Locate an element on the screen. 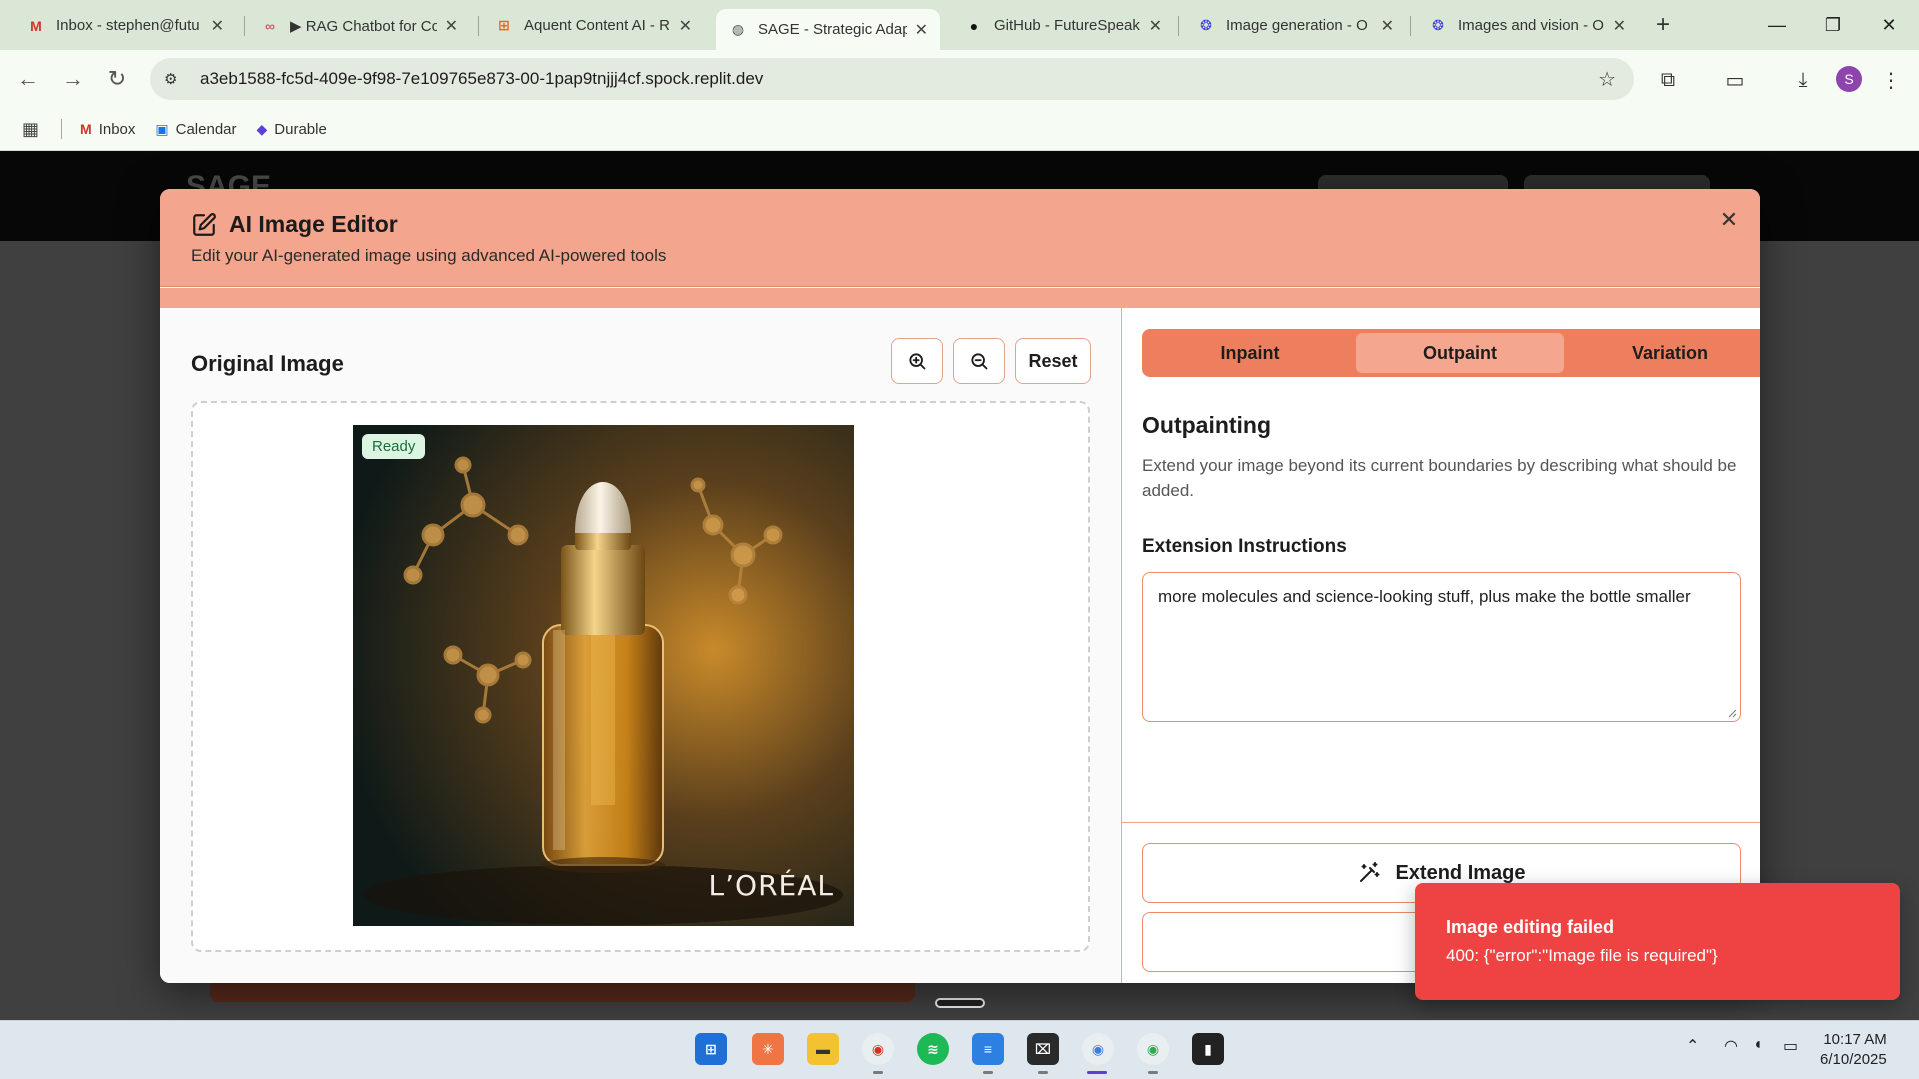 The width and height of the screenshot is (1919, 1079). app-launcher-icon: ✳ is located at coordinates (768, 1049).